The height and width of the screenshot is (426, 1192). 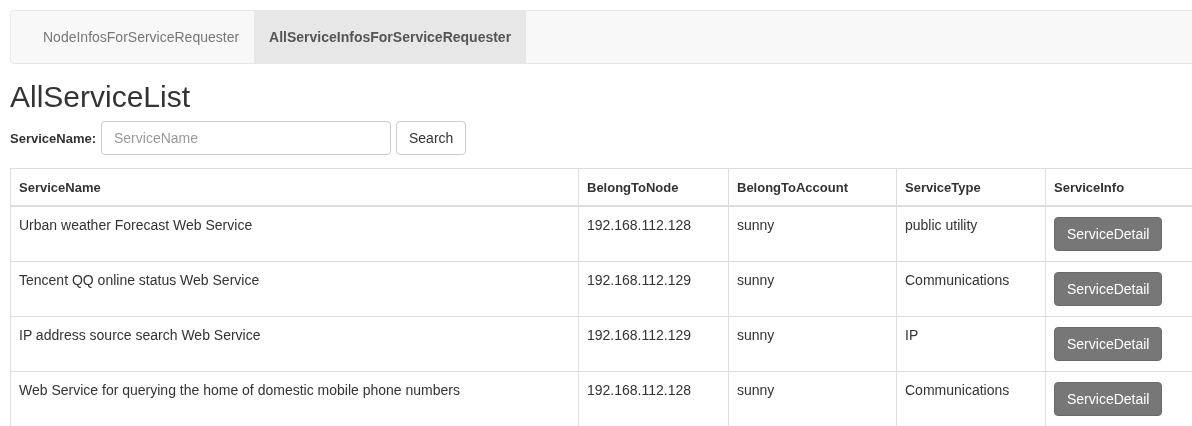 What do you see at coordinates (246, 138) in the screenshot?
I see `search-field: ServiceName` at bounding box center [246, 138].